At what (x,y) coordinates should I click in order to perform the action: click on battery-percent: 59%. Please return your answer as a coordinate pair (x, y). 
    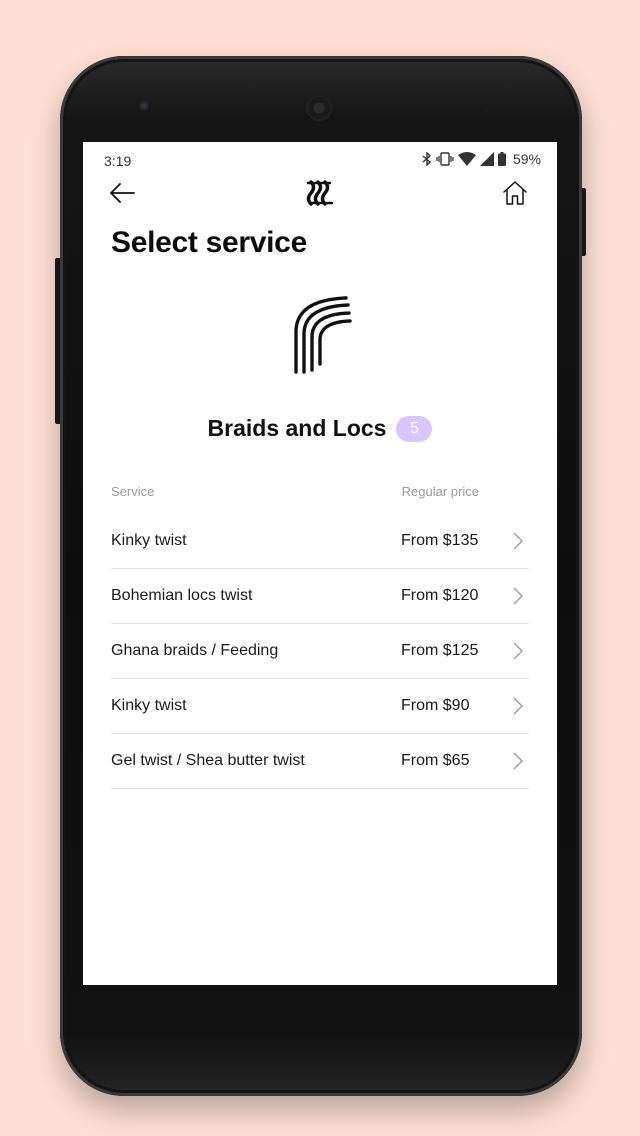
    Looking at the image, I should click on (526, 159).